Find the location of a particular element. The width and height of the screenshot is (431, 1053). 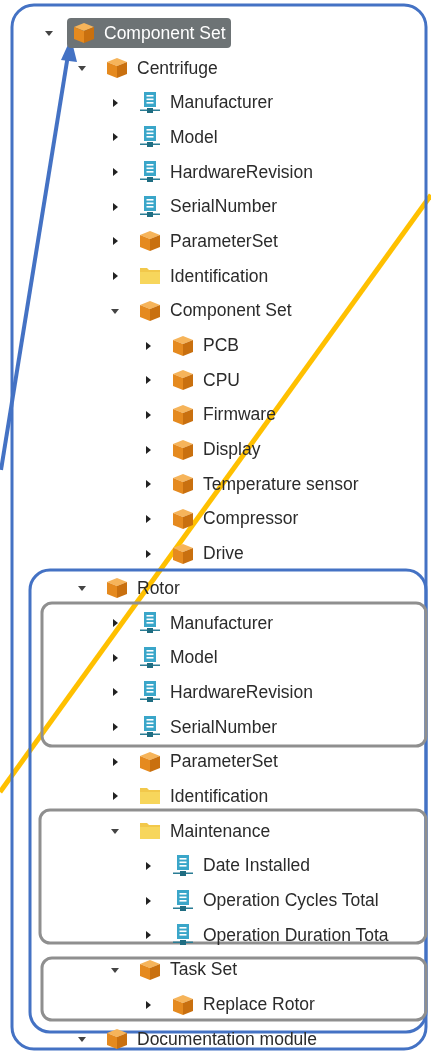

tree-item: Maintenance is located at coordinates (204, 831).